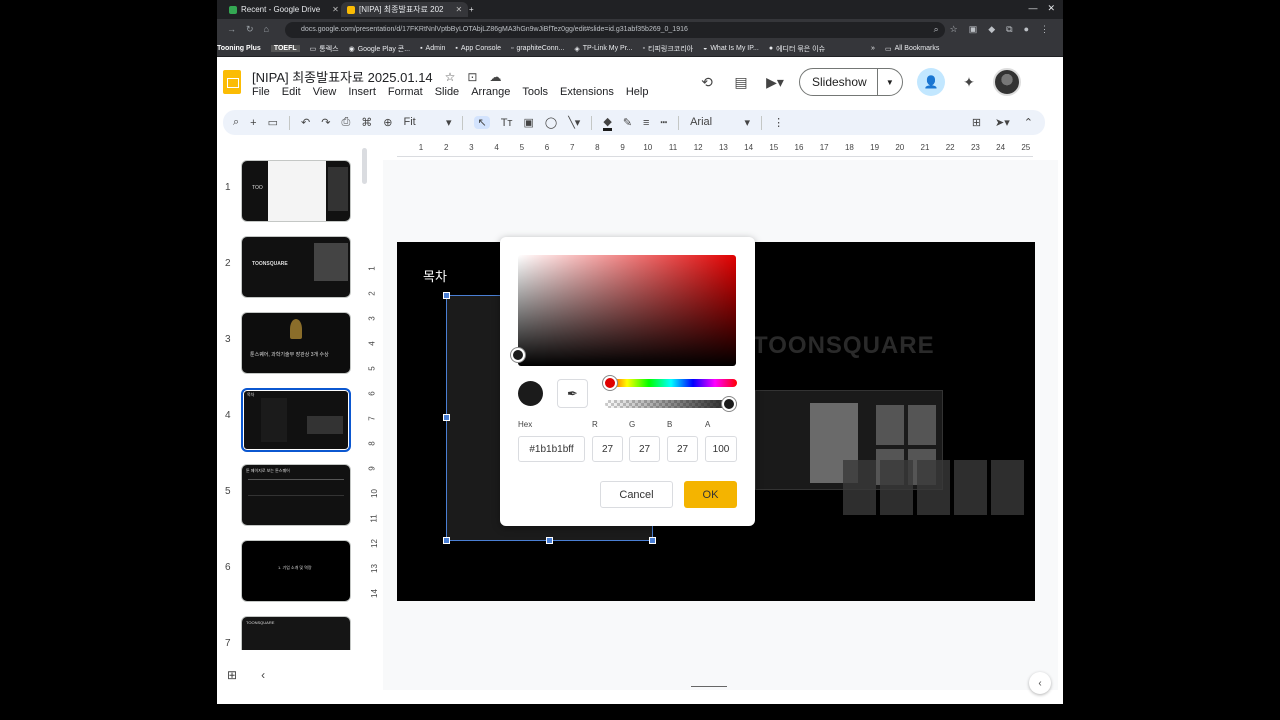 The height and width of the screenshot is (720, 1280). What do you see at coordinates (490, 92) in the screenshot?
I see `menu-arrange: Arrange` at bounding box center [490, 92].